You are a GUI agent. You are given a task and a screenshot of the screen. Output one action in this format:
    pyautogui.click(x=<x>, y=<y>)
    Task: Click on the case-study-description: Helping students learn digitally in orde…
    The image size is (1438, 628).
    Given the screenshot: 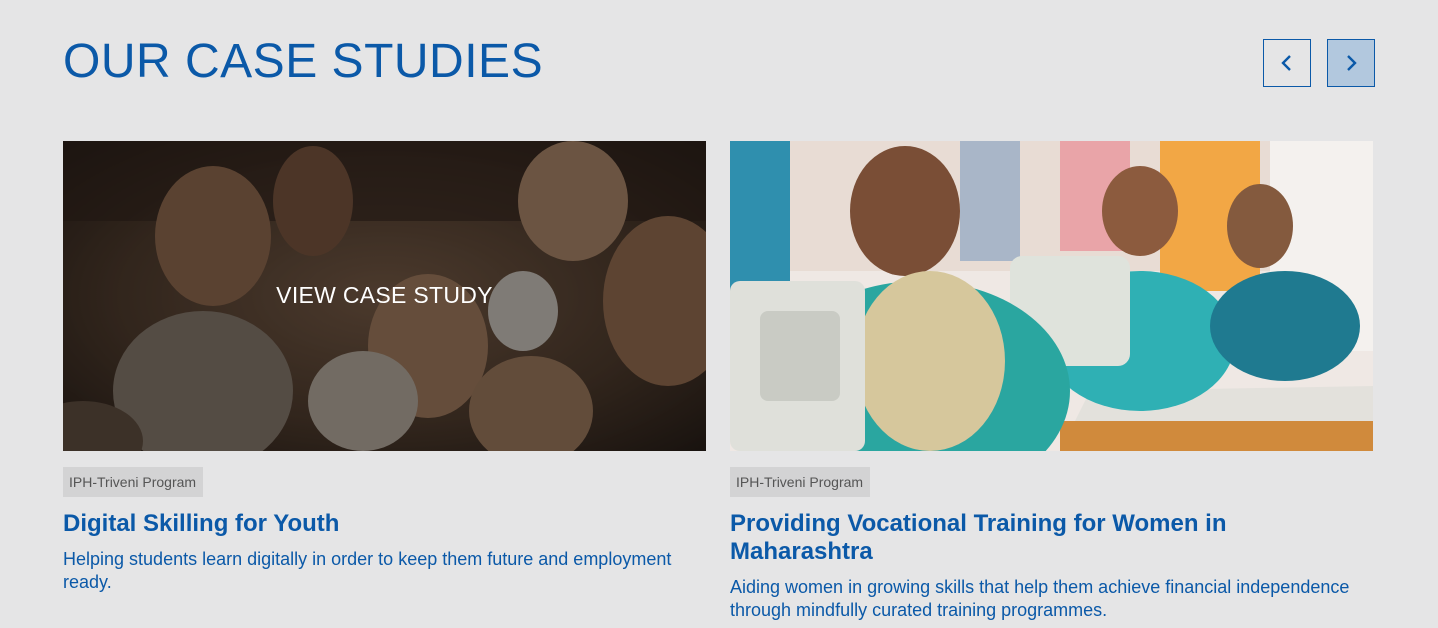 What is the action you would take?
    pyautogui.click(x=367, y=570)
    